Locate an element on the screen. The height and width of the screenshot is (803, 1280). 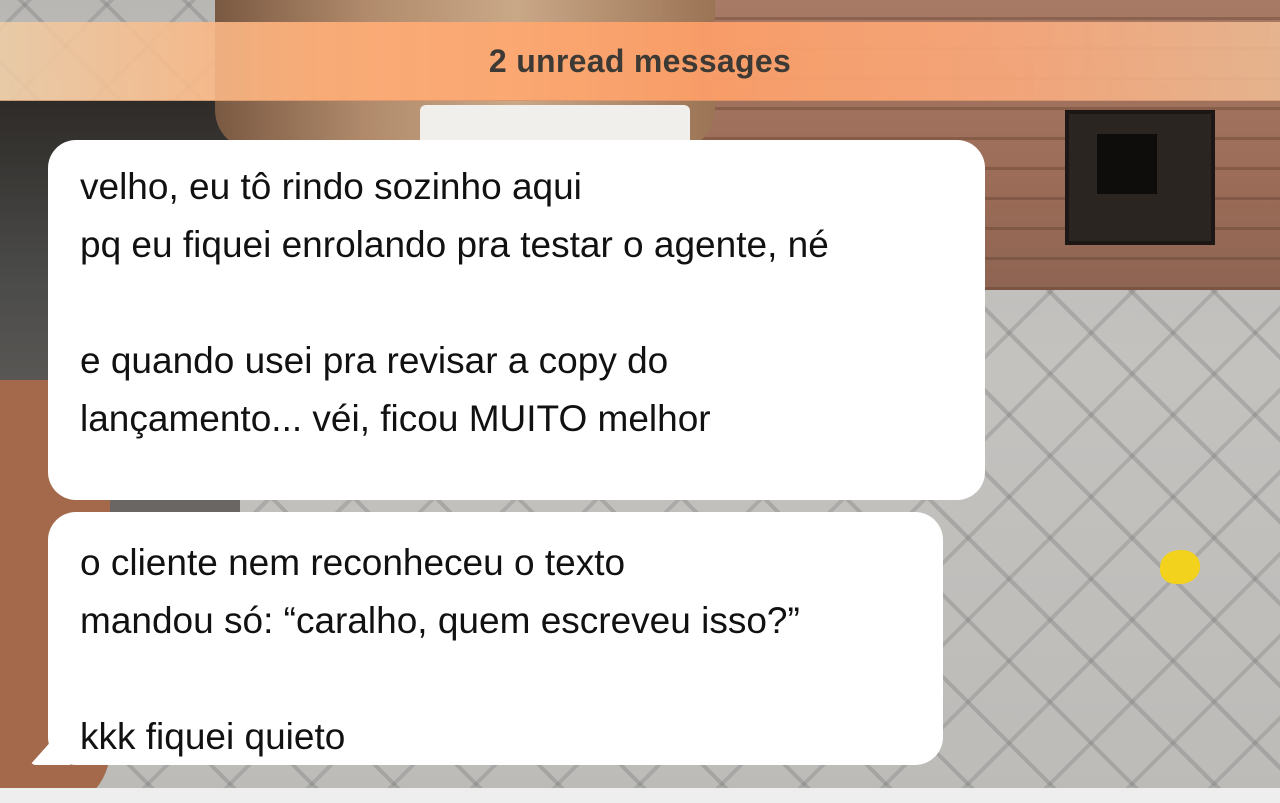
unread-messages-label: 2 unread messages is located at coordinates (640, 60).